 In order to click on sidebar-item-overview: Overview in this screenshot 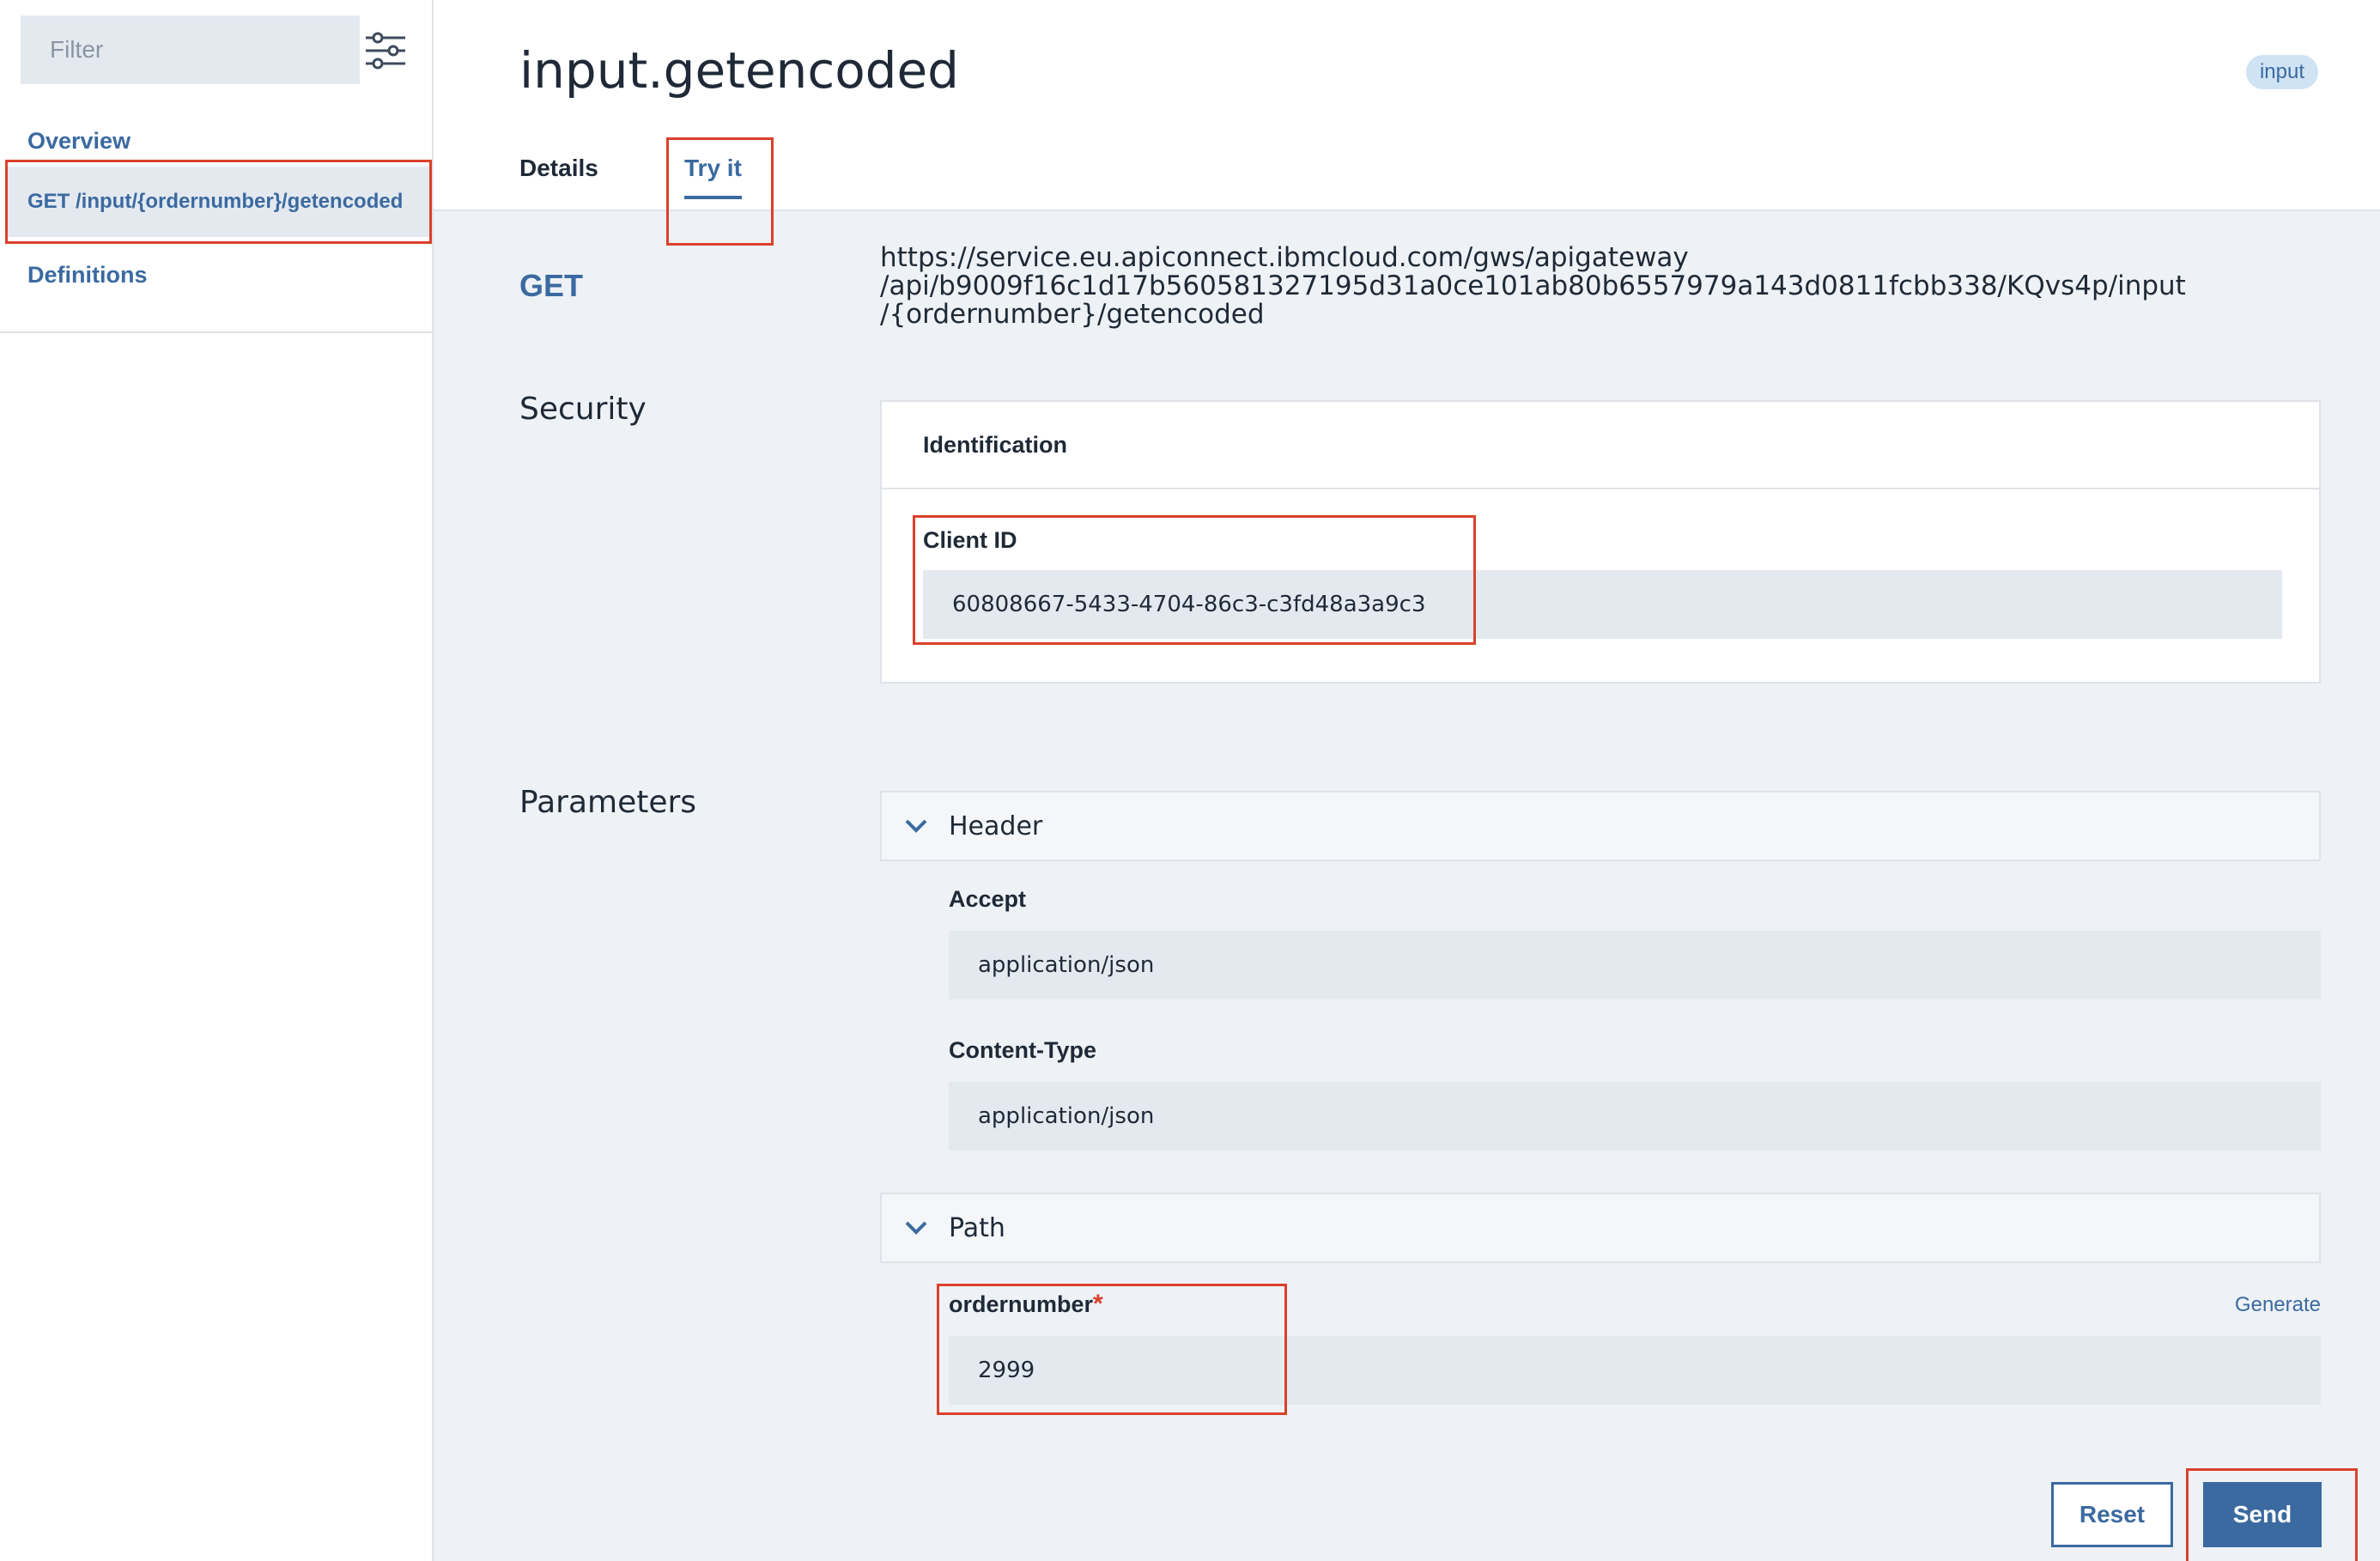, I will do `click(218, 140)`.